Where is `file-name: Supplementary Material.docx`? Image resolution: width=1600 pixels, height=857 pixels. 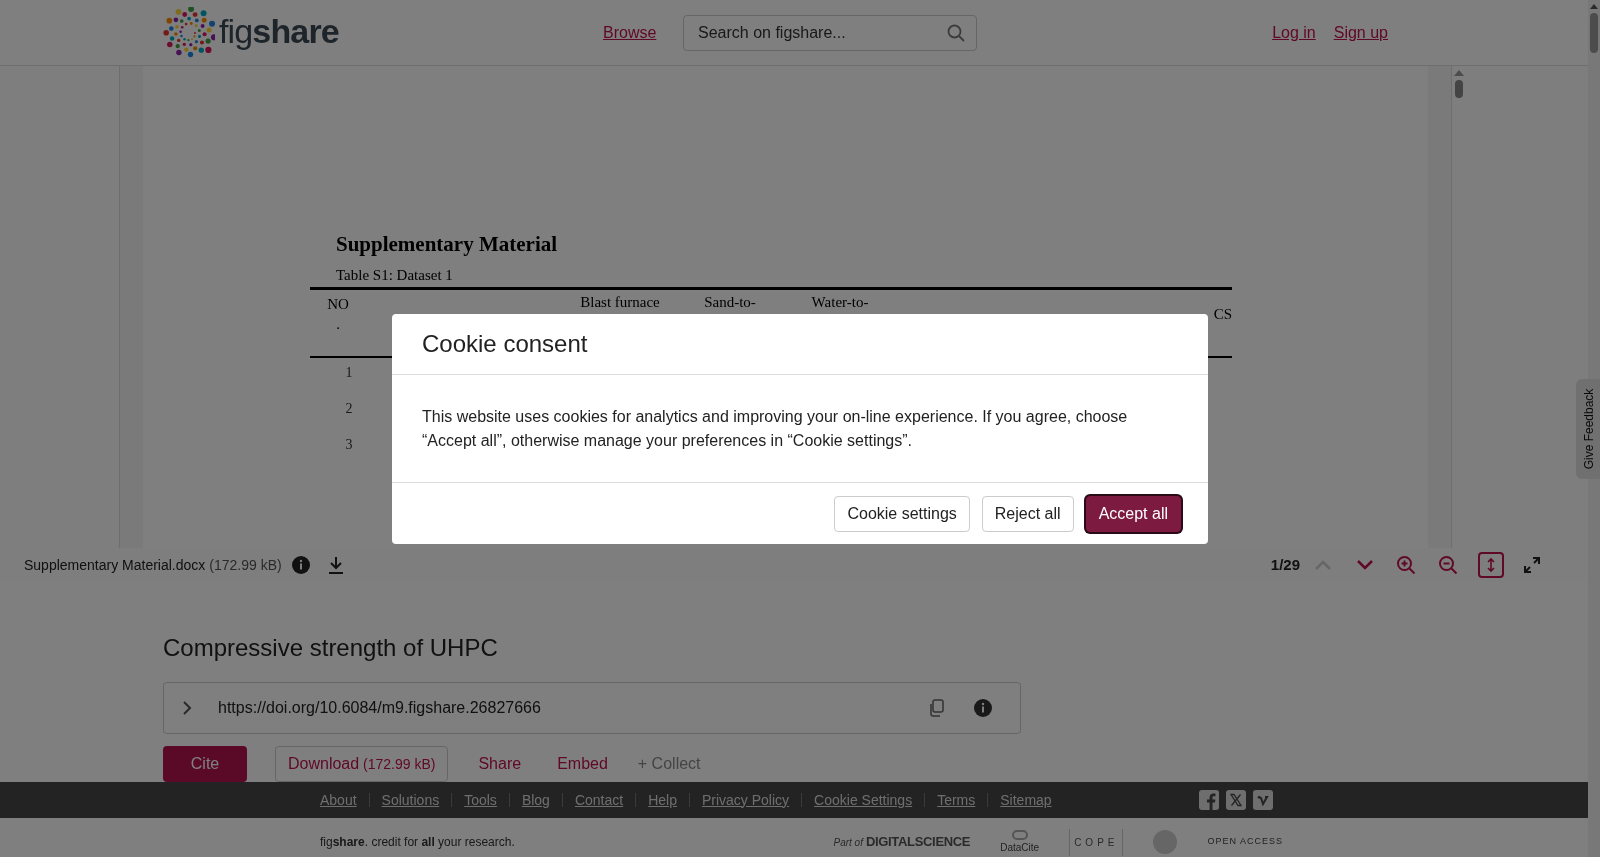
file-name: Supplementary Material.docx is located at coordinates (115, 565).